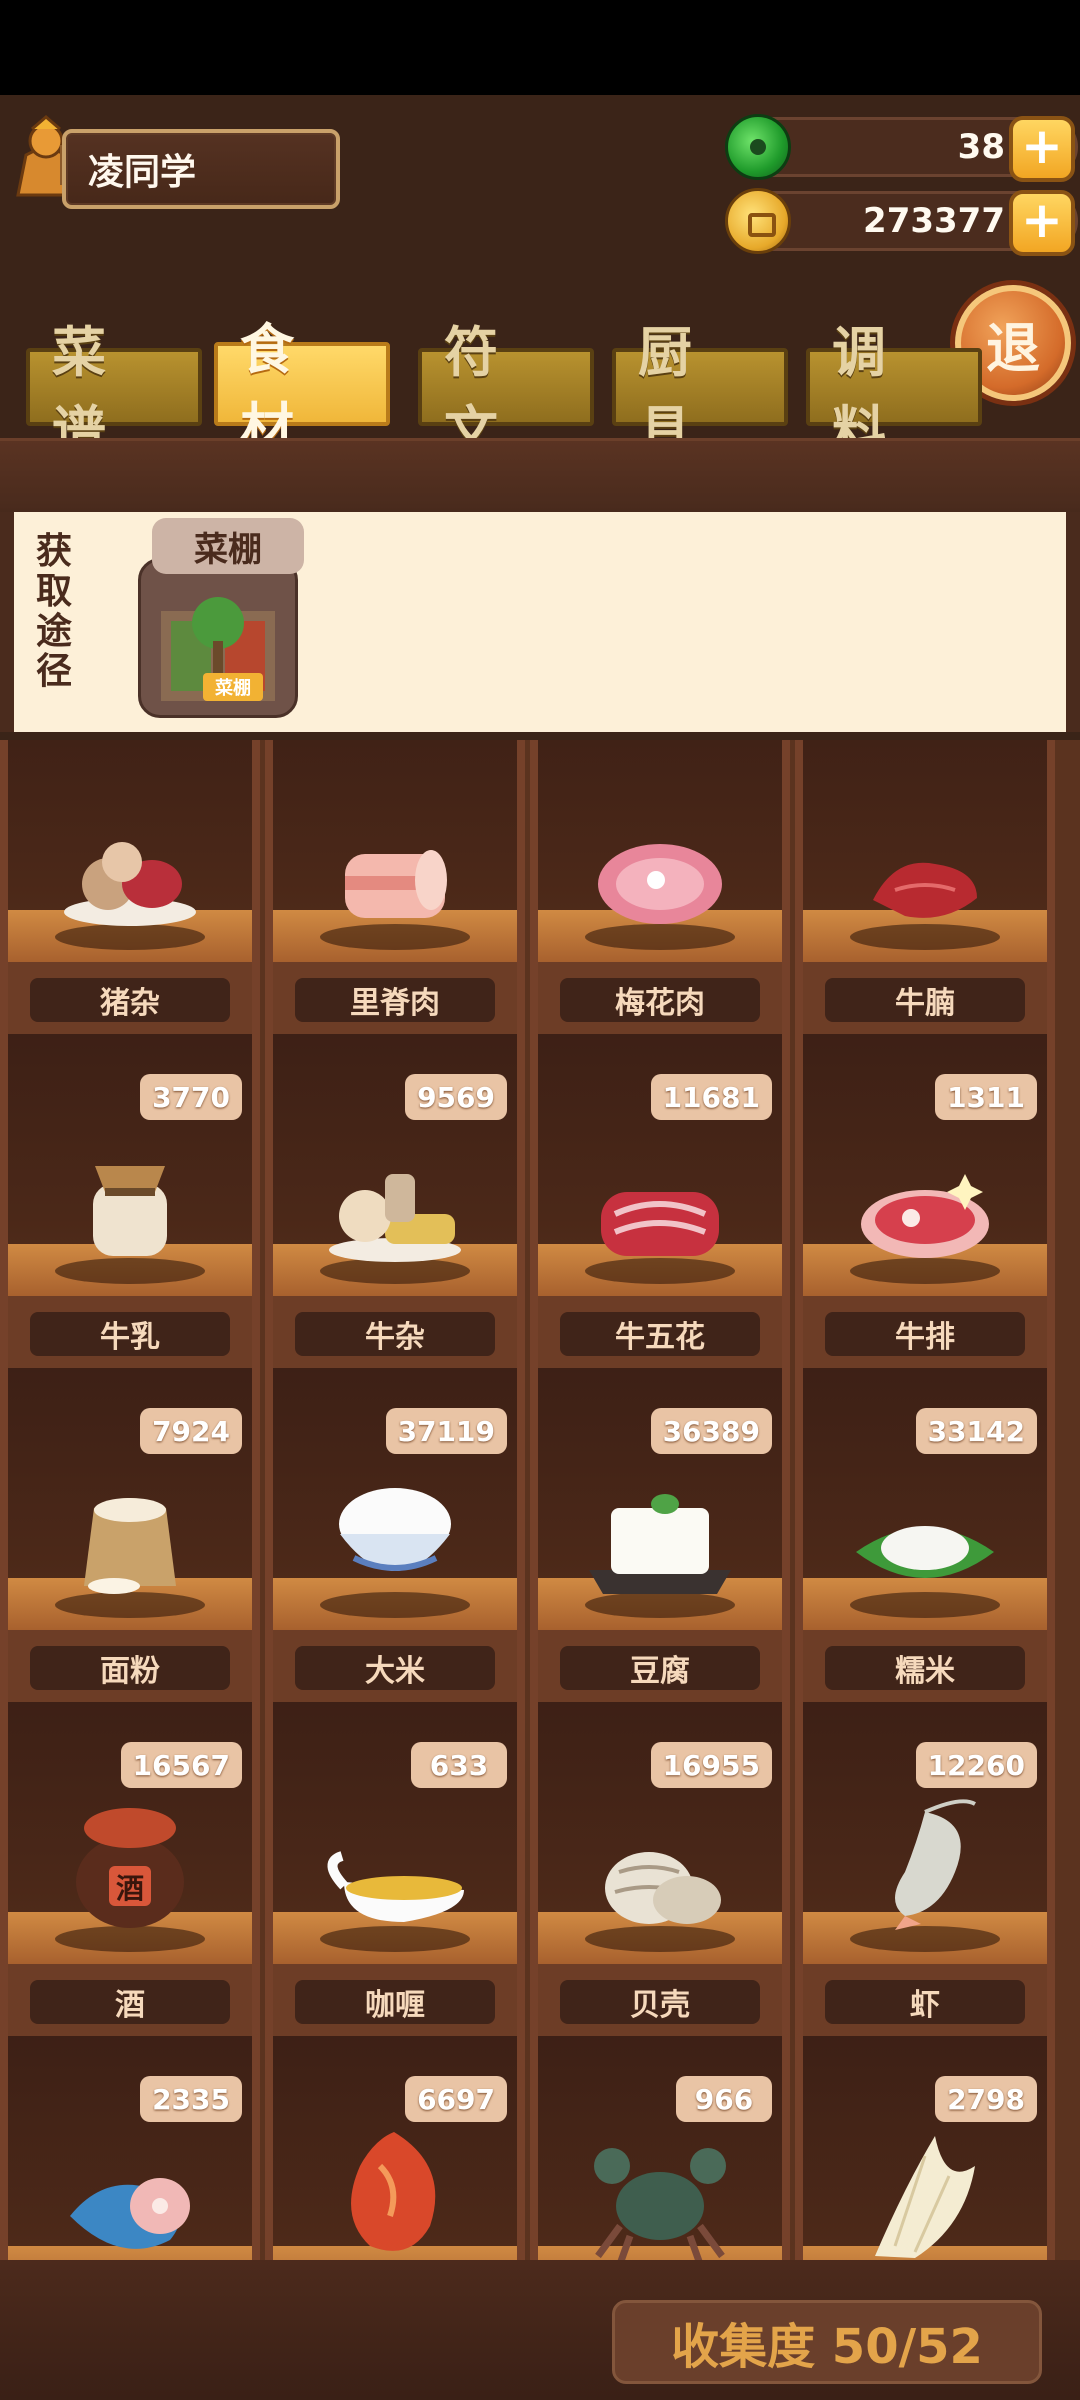 The image size is (1080, 2400). Describe the element at coordinates (925, 1000) in the screenshot. I see `ingredient-name: 牛腩` at that location.